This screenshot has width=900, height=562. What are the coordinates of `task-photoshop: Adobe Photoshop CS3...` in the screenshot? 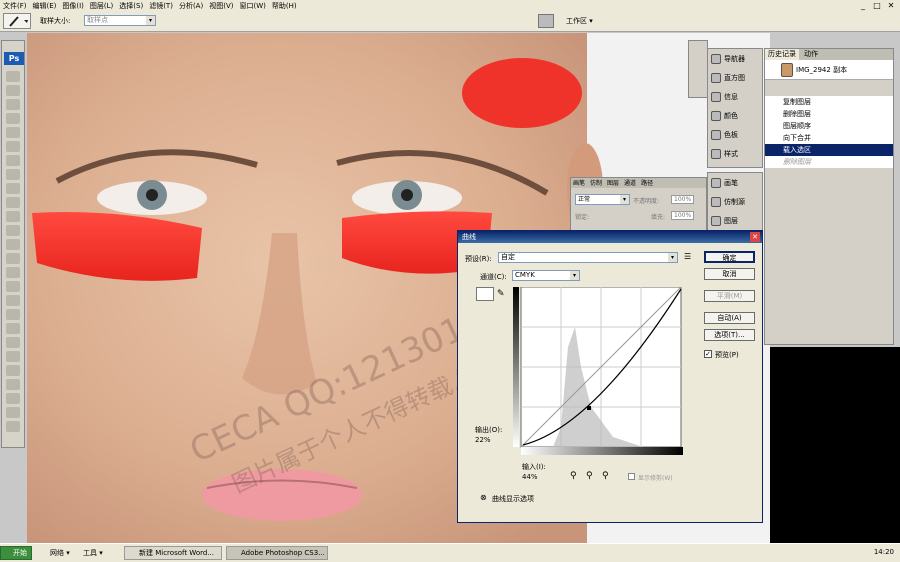 It's located at (277, 553).